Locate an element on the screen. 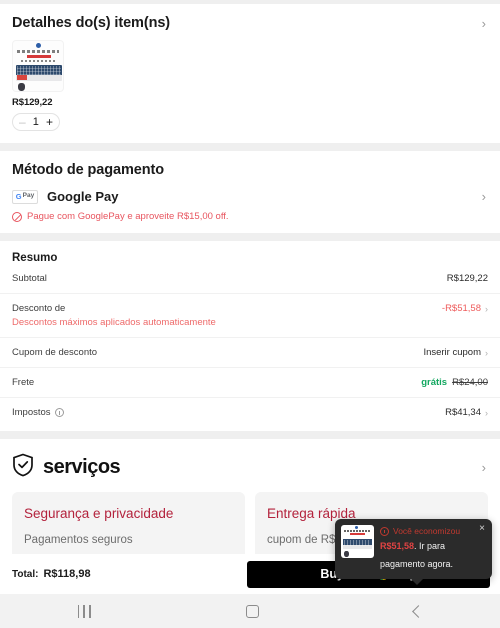  quantity-value: 1 is located at coordinates (35, 122).